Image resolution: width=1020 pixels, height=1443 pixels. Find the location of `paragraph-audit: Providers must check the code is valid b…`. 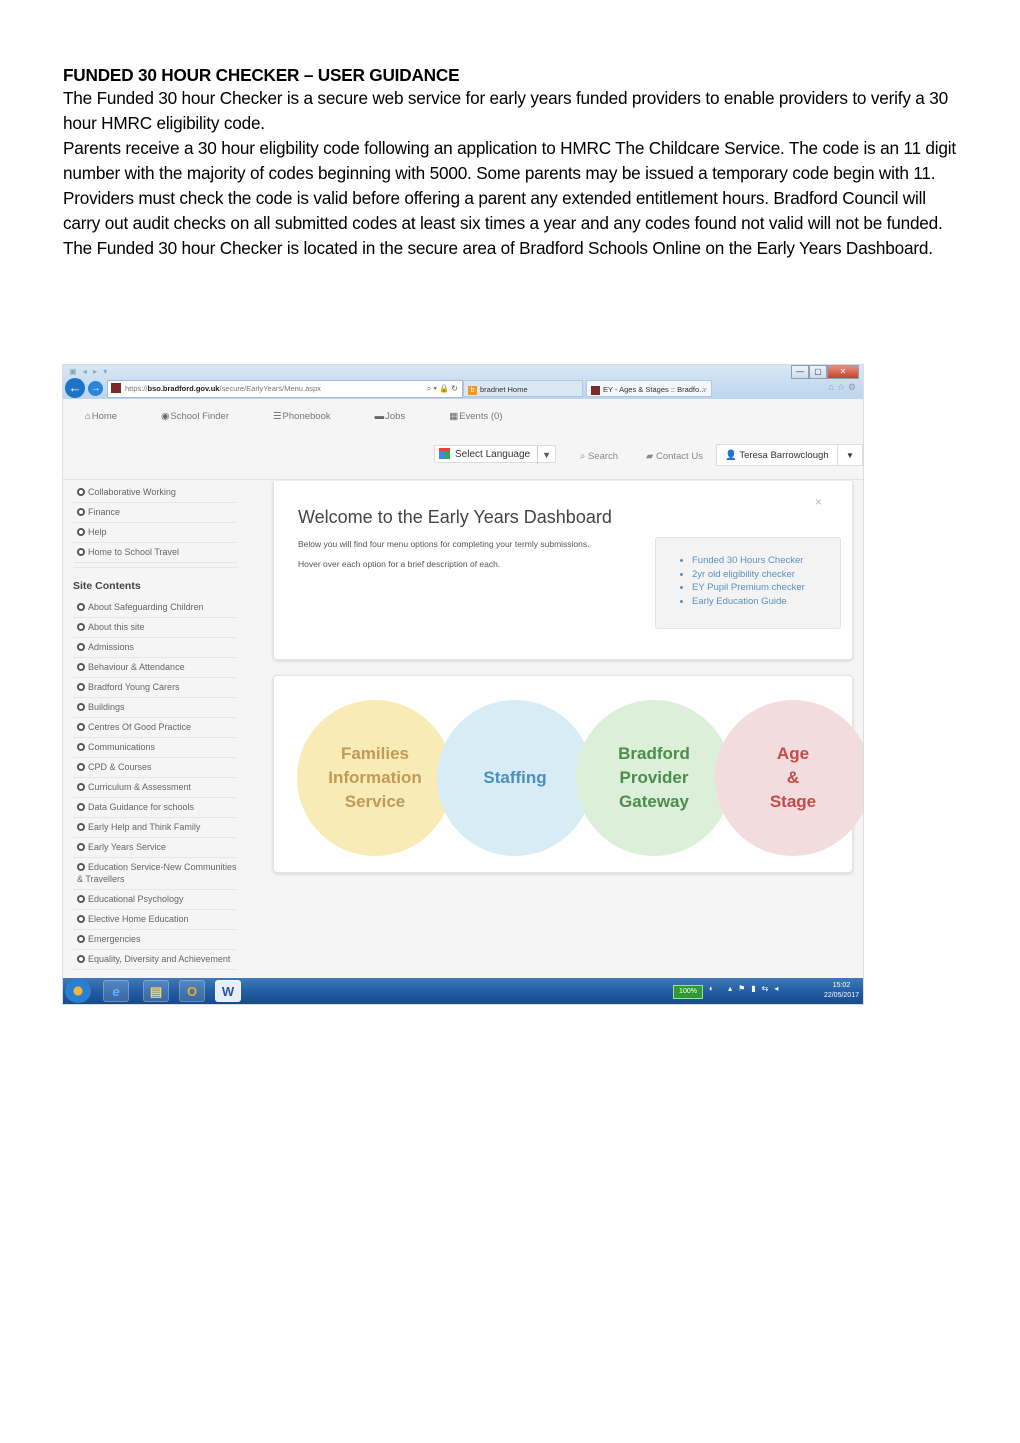

paragraph-audit: Providers must check the code is valid b… is located at coordinates (503, 210).